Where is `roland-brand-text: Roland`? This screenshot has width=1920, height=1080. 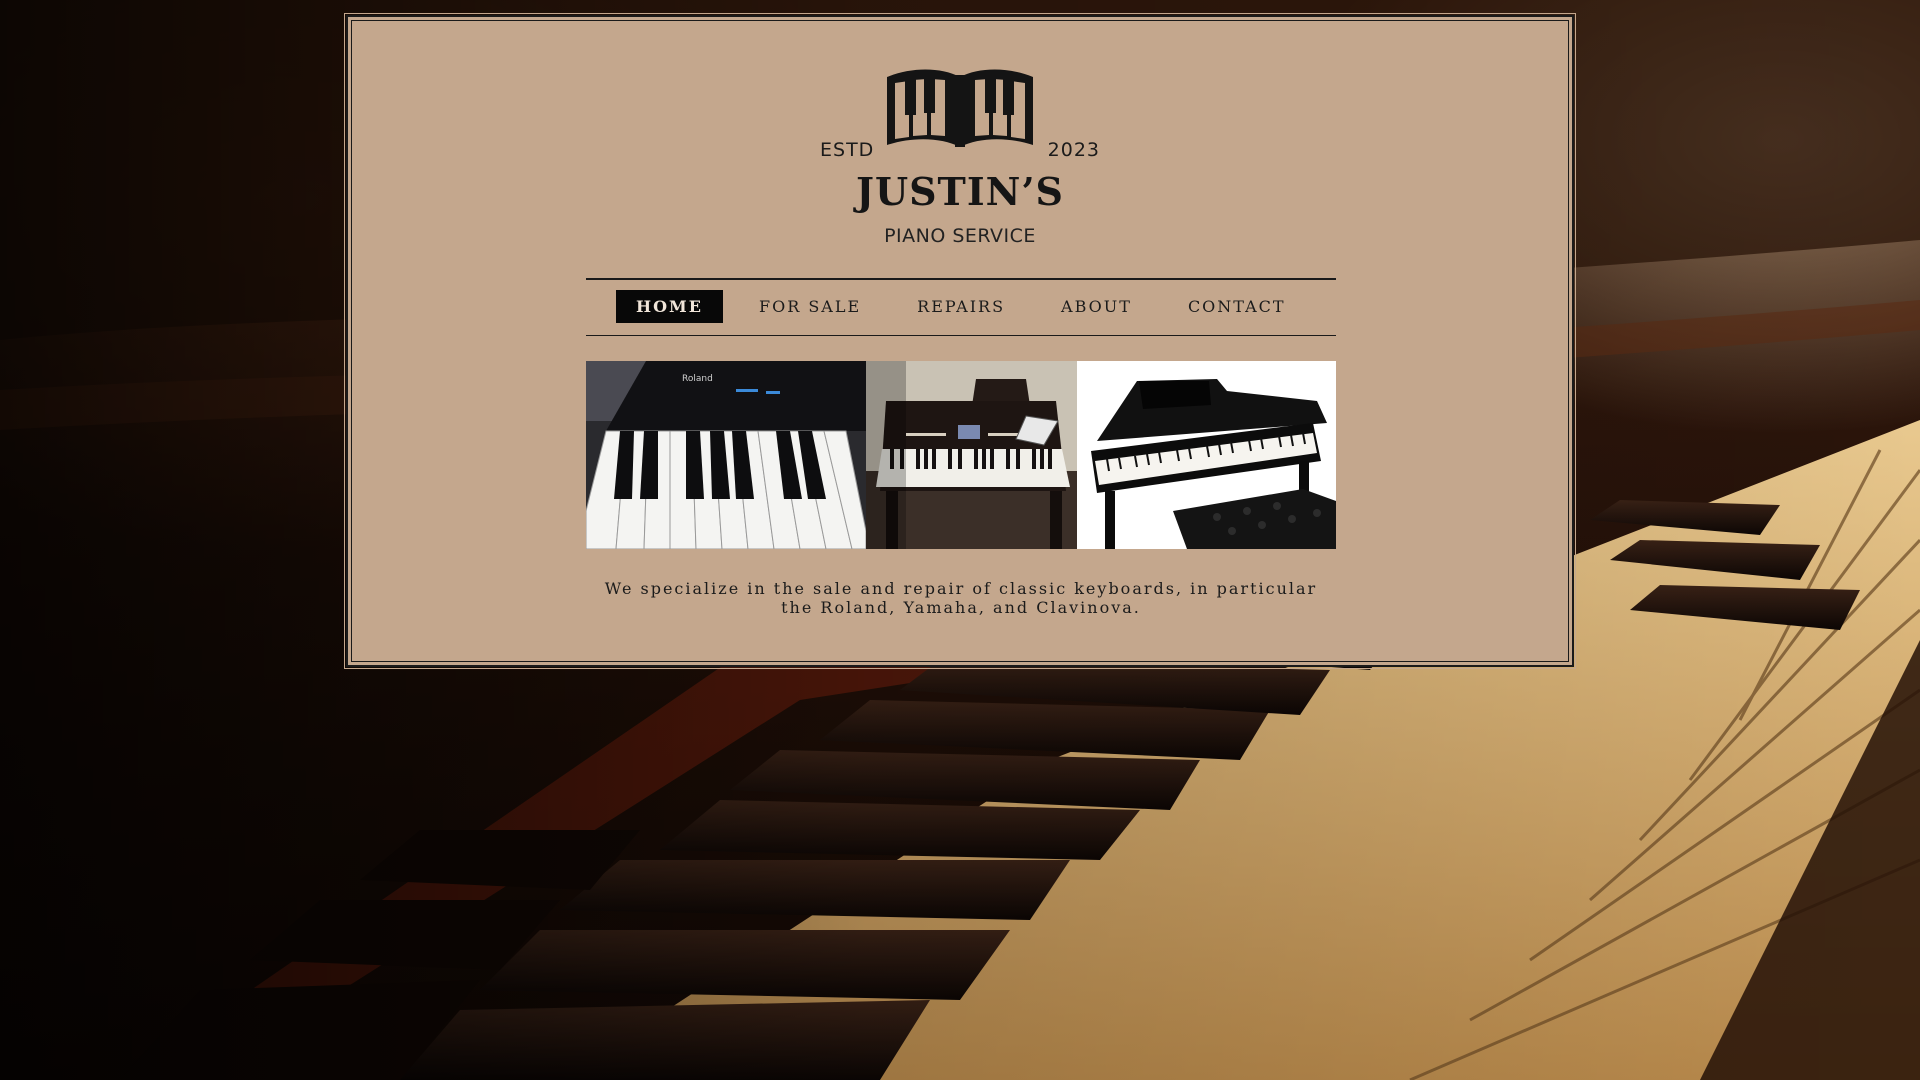 roland-brand-text: Roland is located at coordinates (697, 379).